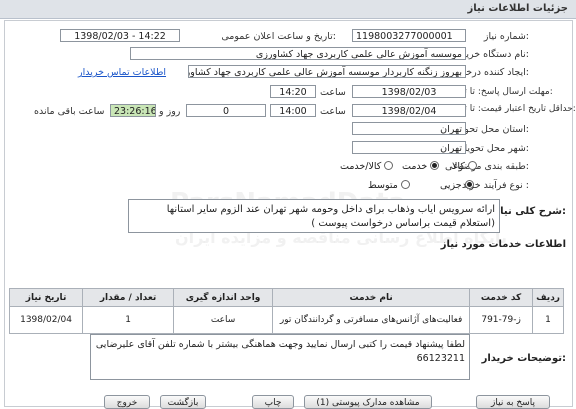  I want to click on col-date: تاریخ نیاز, so click(46, 297).